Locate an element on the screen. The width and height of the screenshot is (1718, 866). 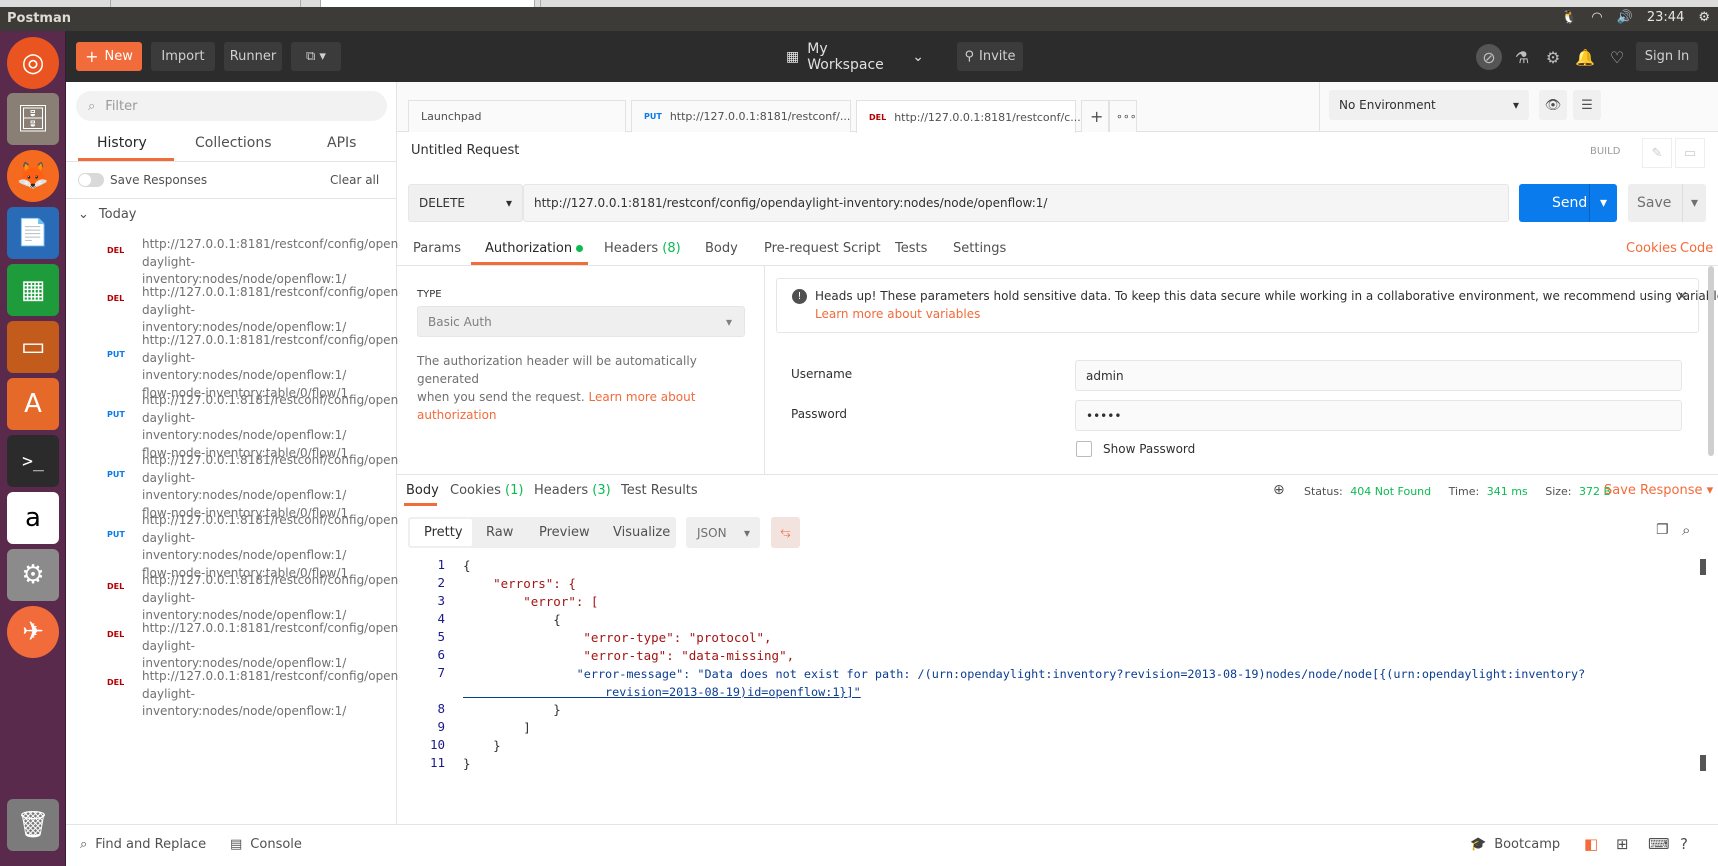
tab-apis: APIs is located at coordinates (341, 143).